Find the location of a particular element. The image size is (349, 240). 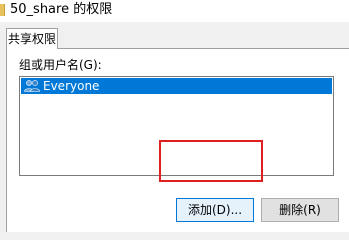

list-item-label: Everyone is located at coordinates (71, 86).